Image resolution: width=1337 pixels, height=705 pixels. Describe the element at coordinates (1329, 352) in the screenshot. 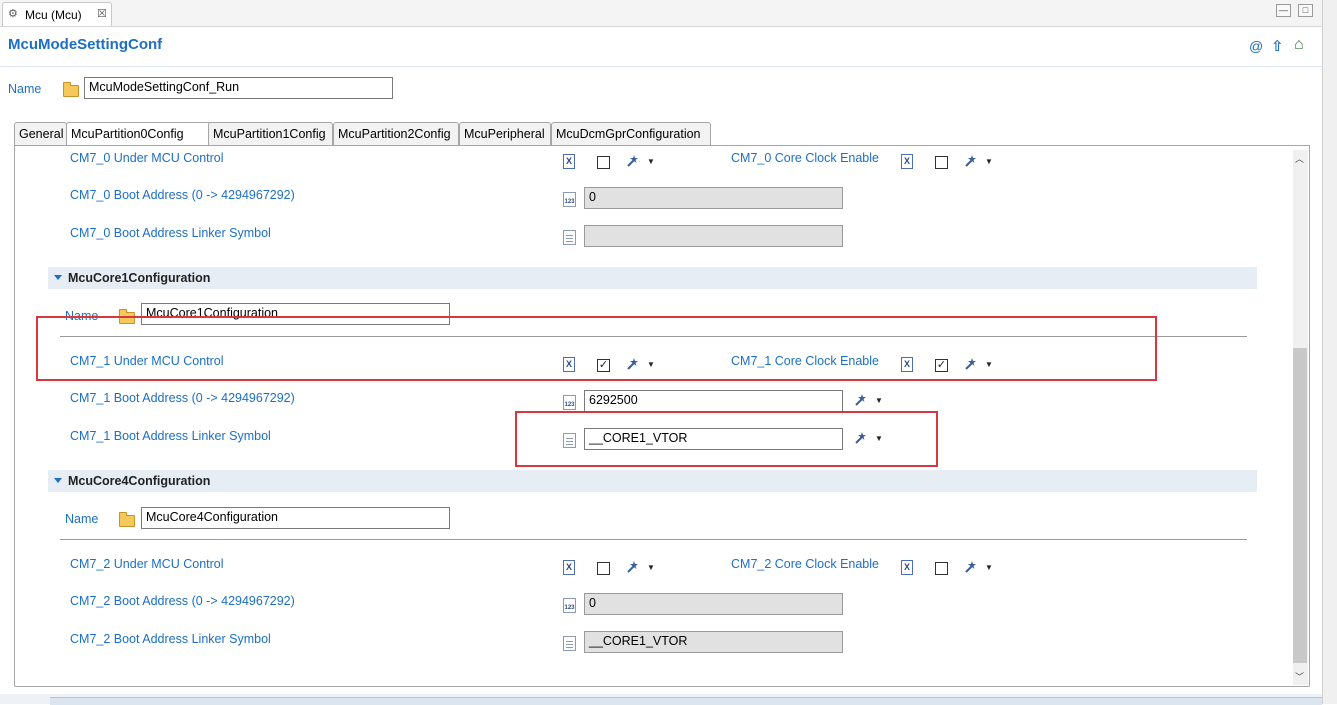

I see `side-toolbar` at that location.